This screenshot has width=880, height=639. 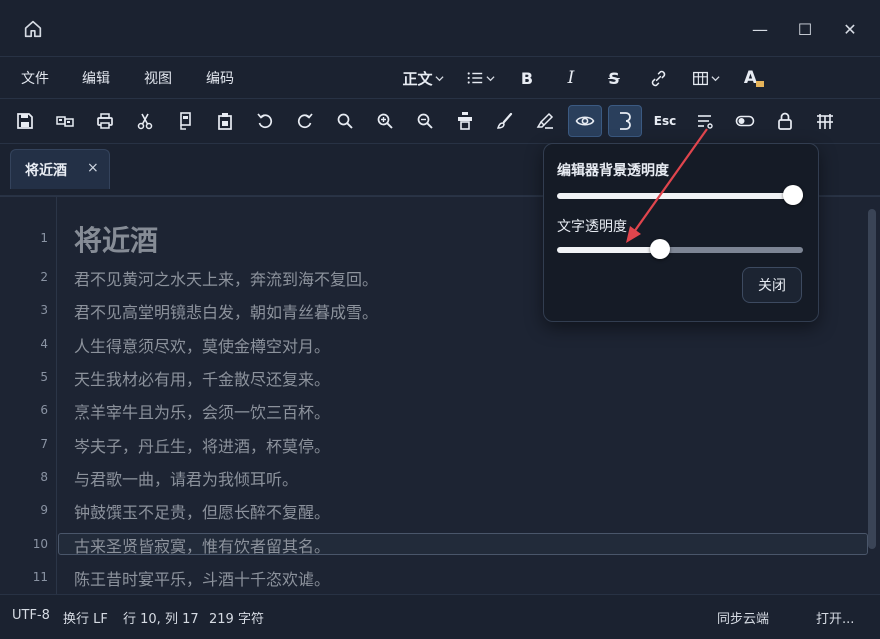 What do you see at coordinates (46, 171) in the screenshot?
I see `tab-label: 将近酒` at bounding box center [46, 171].